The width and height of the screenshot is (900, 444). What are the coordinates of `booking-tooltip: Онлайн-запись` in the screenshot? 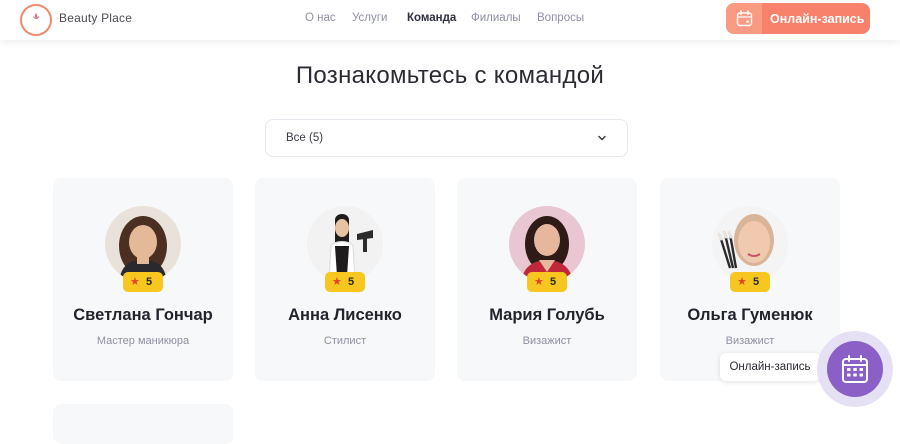 It's located at (770, 367).